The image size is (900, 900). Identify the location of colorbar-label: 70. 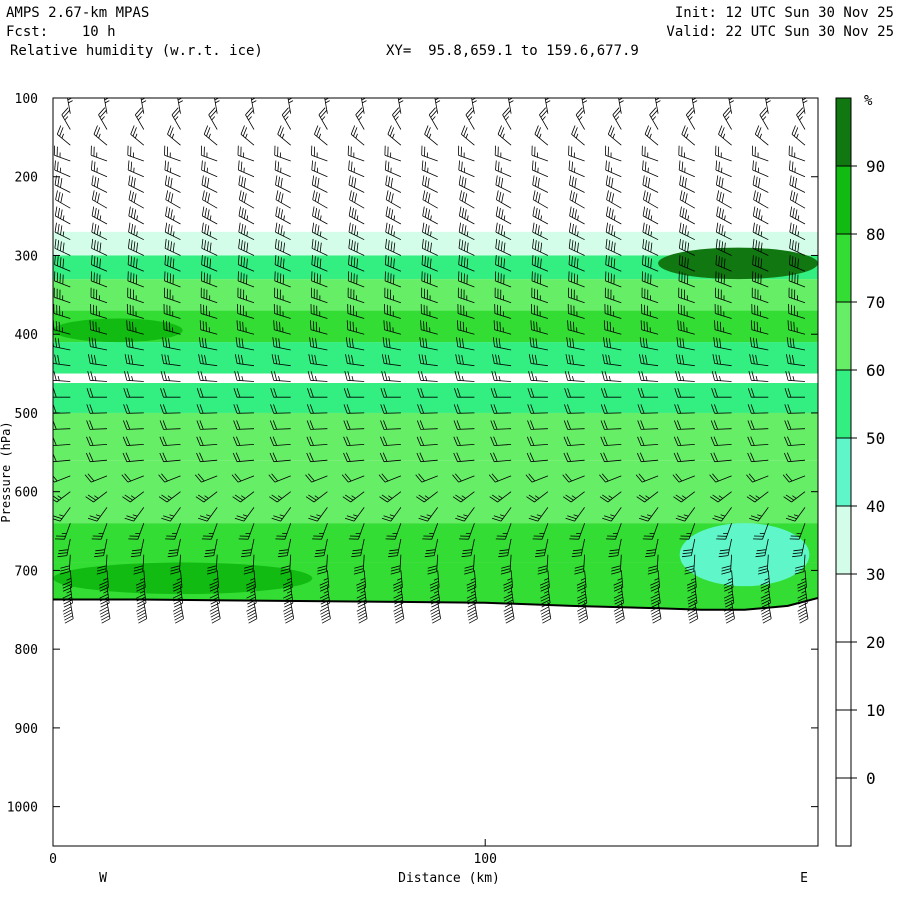
(875, 302).